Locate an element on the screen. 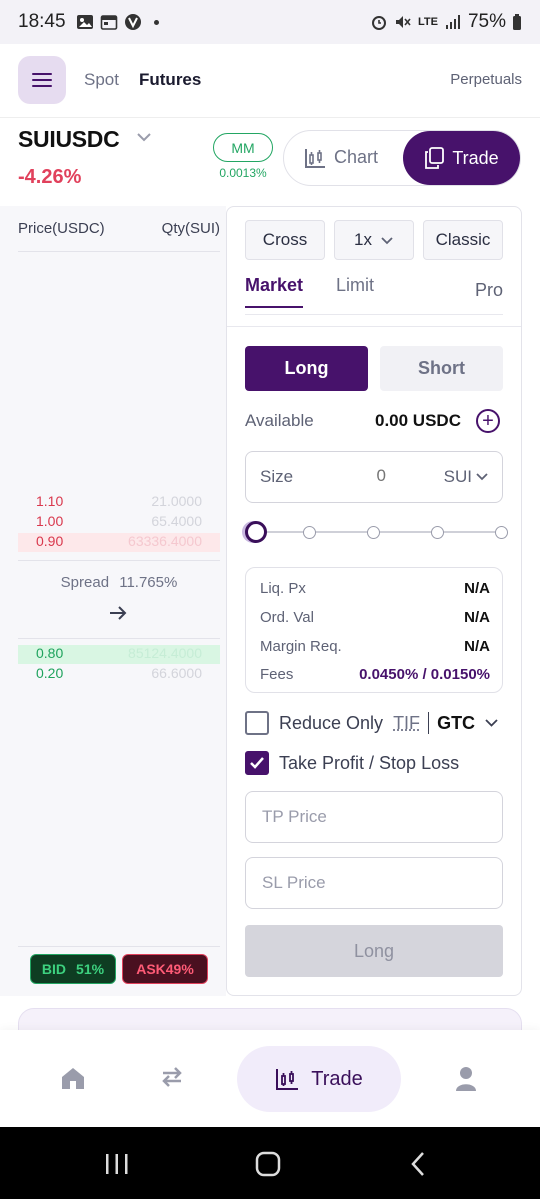 The image size is (540, 1199). arrow-right-icon is located at coordinates (118, 613).